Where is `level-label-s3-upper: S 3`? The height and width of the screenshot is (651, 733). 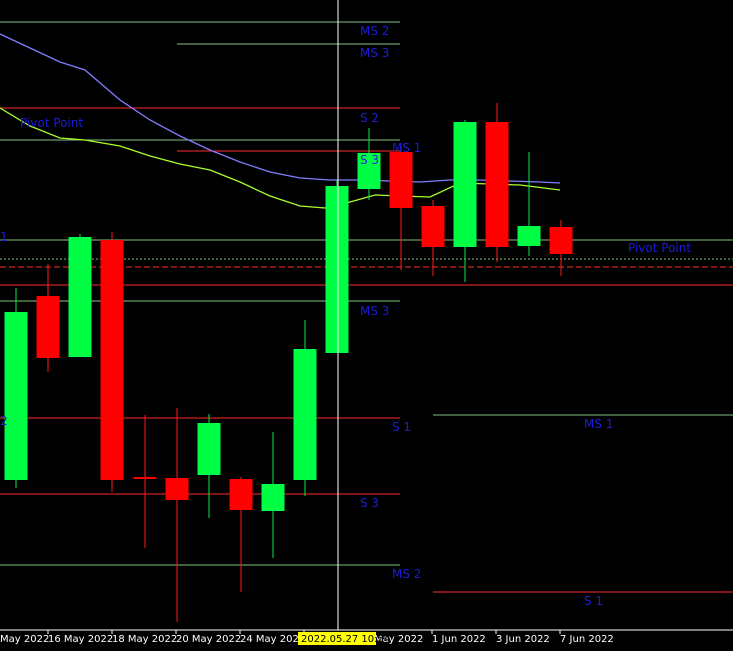
level-label-s3-upper: S 3 is located at coordinates (369, 160).